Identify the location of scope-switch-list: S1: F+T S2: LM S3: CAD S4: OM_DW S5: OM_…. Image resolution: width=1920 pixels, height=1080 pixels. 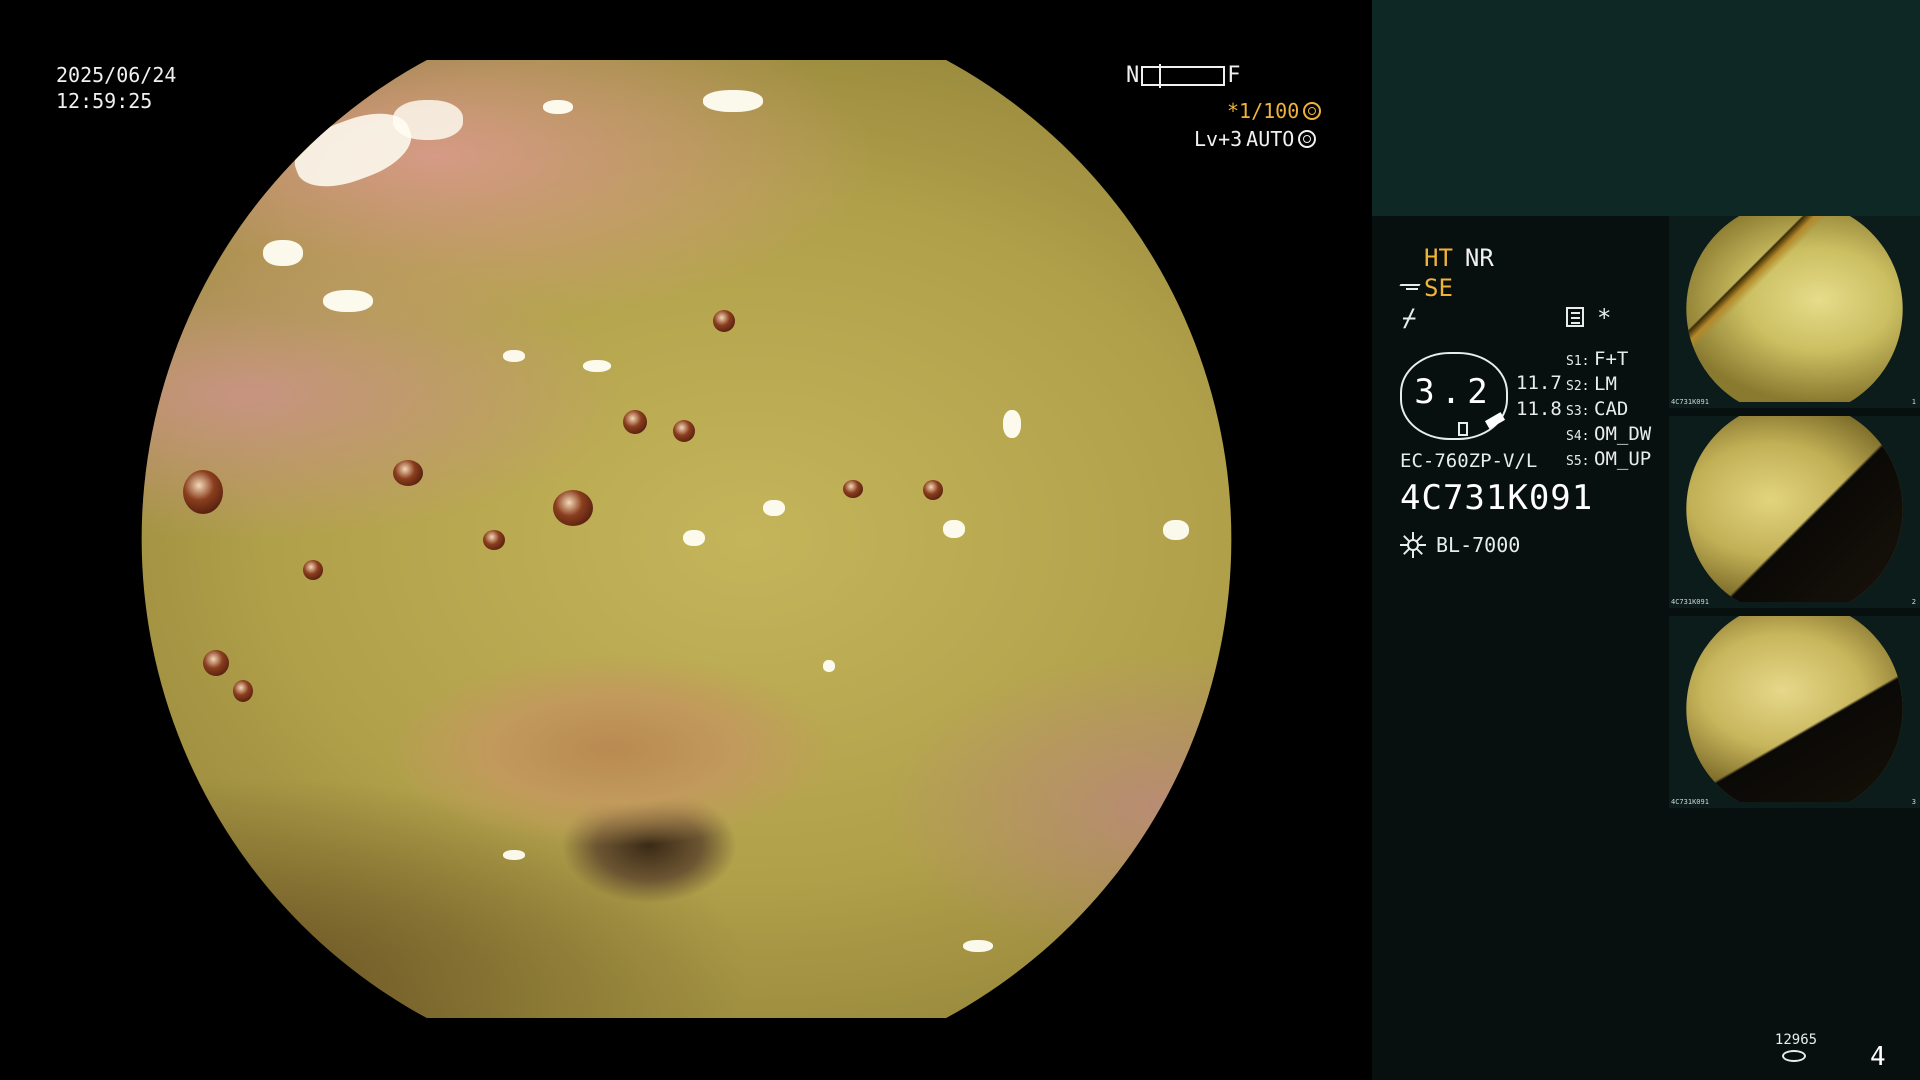
(1608, 410).